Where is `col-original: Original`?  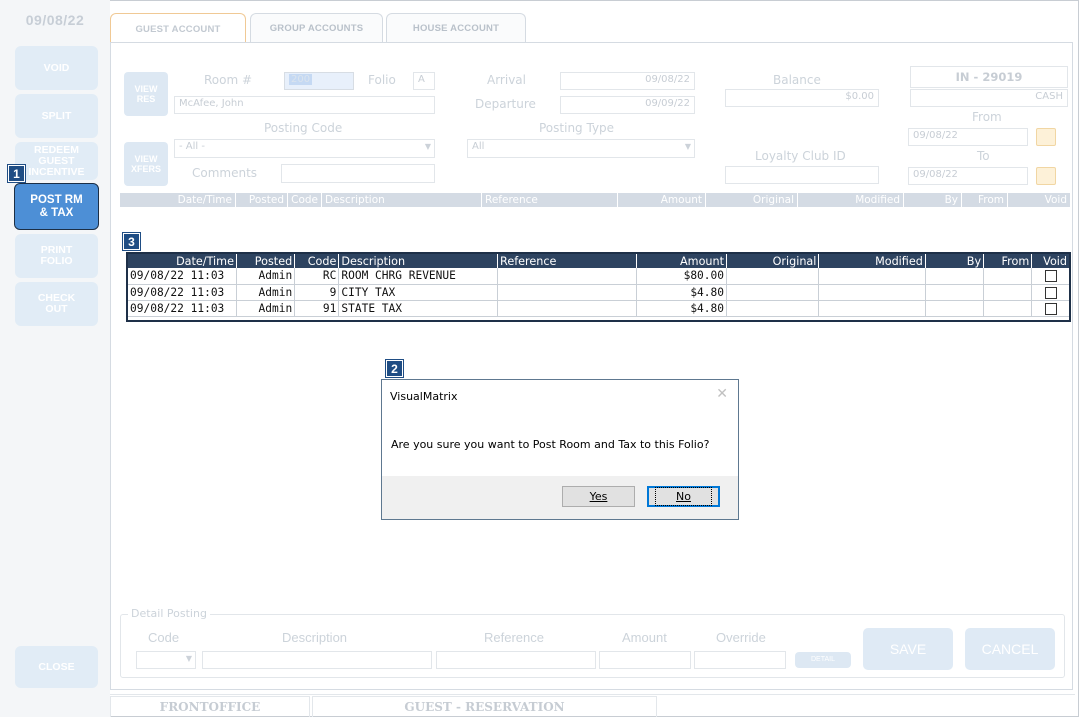
col-original: Original is located at coordinates (773, 261).